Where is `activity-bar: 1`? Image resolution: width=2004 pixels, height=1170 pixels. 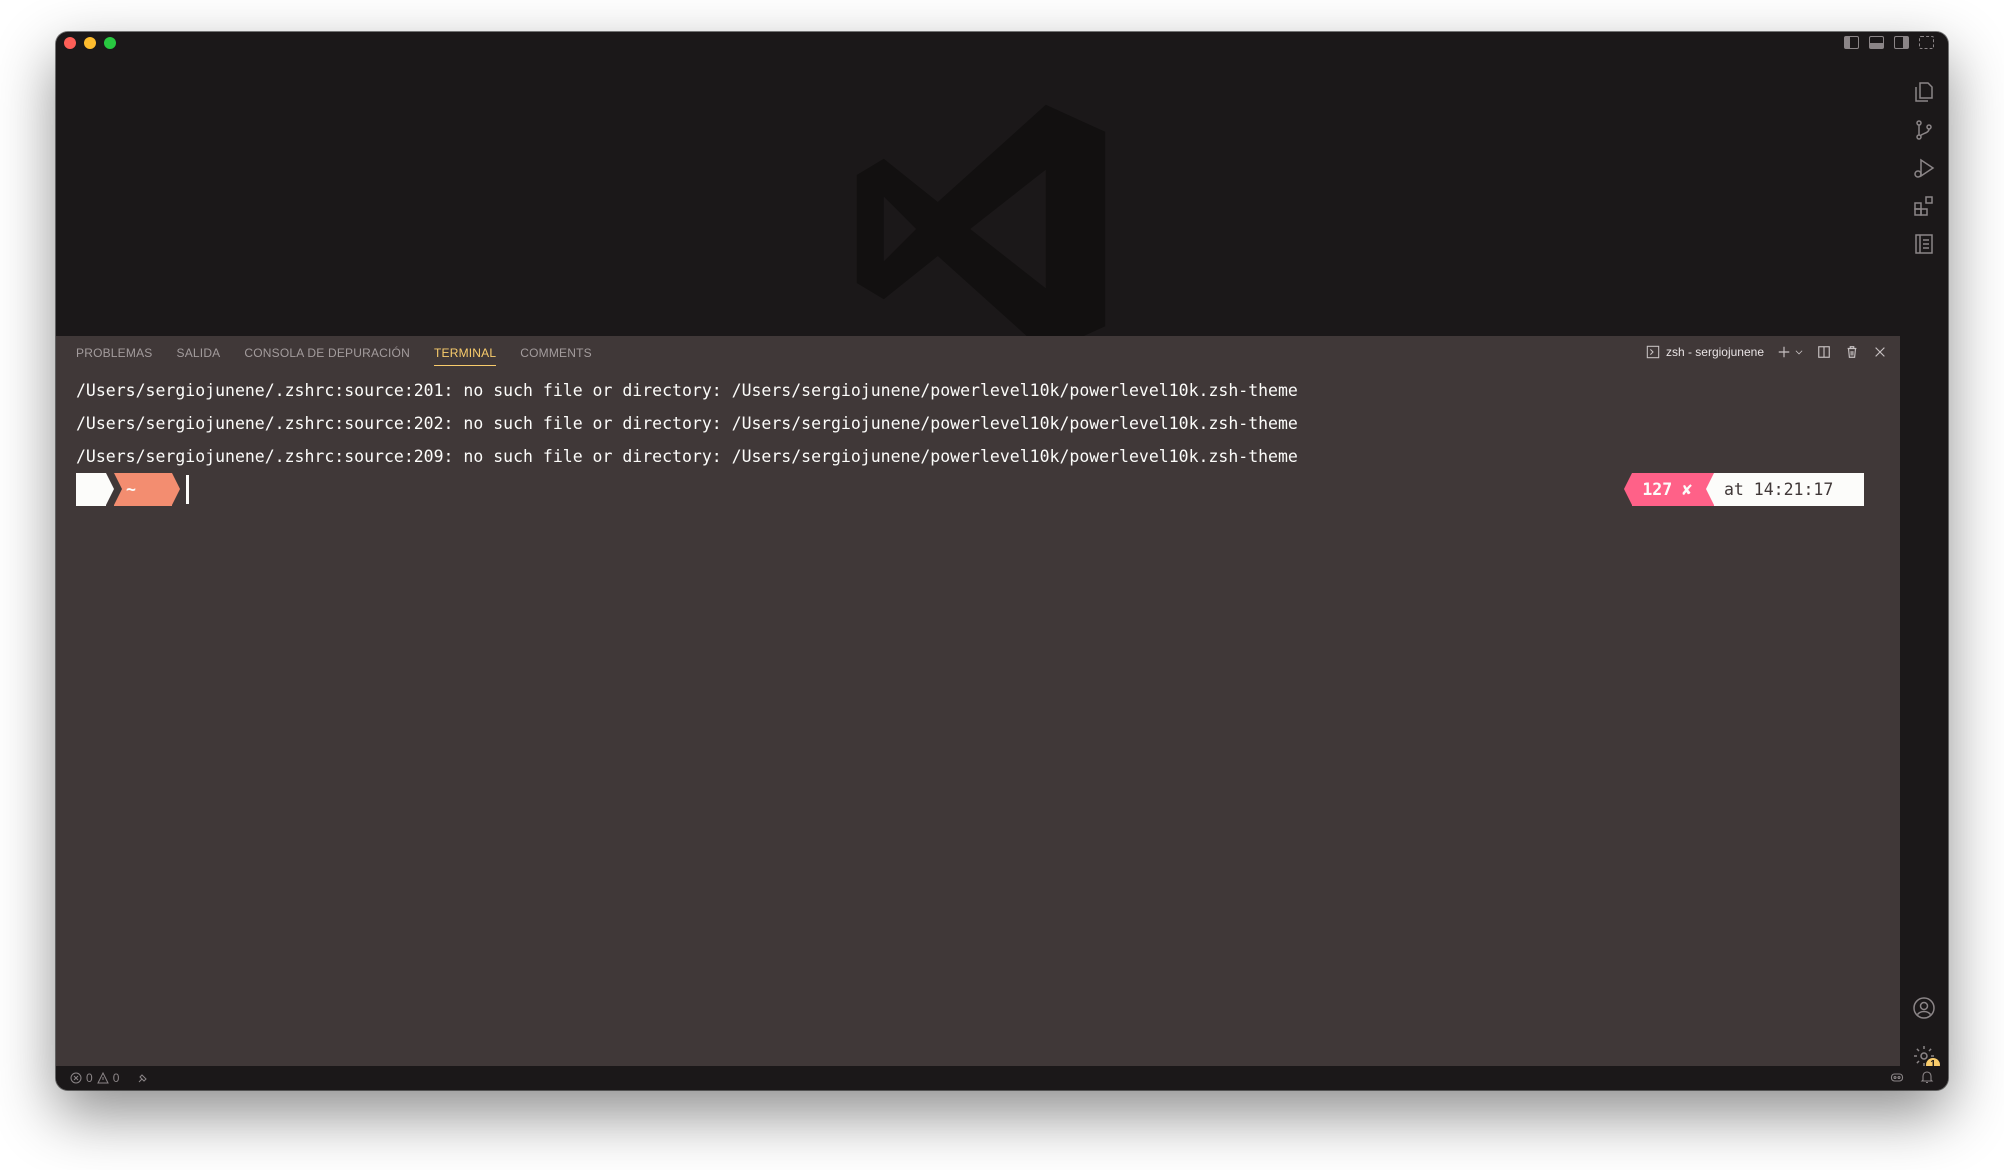
activity-bar: 1 is located at coordinates (1924, 563).